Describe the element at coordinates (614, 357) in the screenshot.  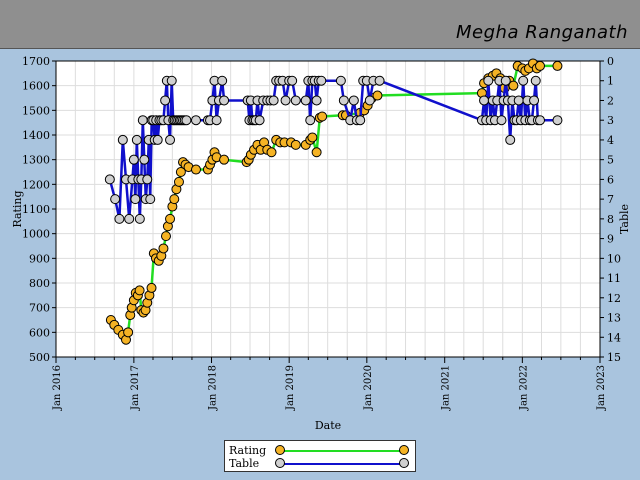
I see `y2-tick-label: 15` at that location.